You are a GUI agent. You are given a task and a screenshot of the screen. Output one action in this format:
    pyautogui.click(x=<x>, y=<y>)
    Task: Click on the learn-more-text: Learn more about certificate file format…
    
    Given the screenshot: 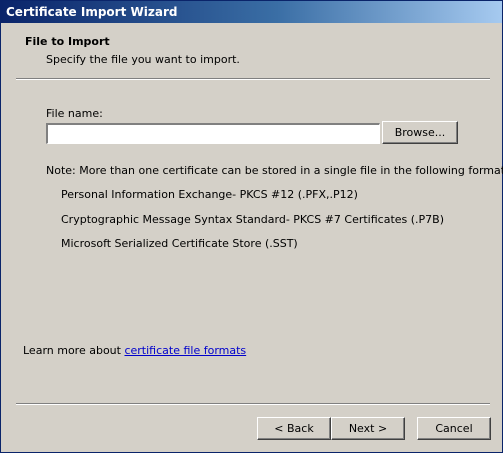 What is the action you would take?
    pyautogui.click(x=134, y=350)
    